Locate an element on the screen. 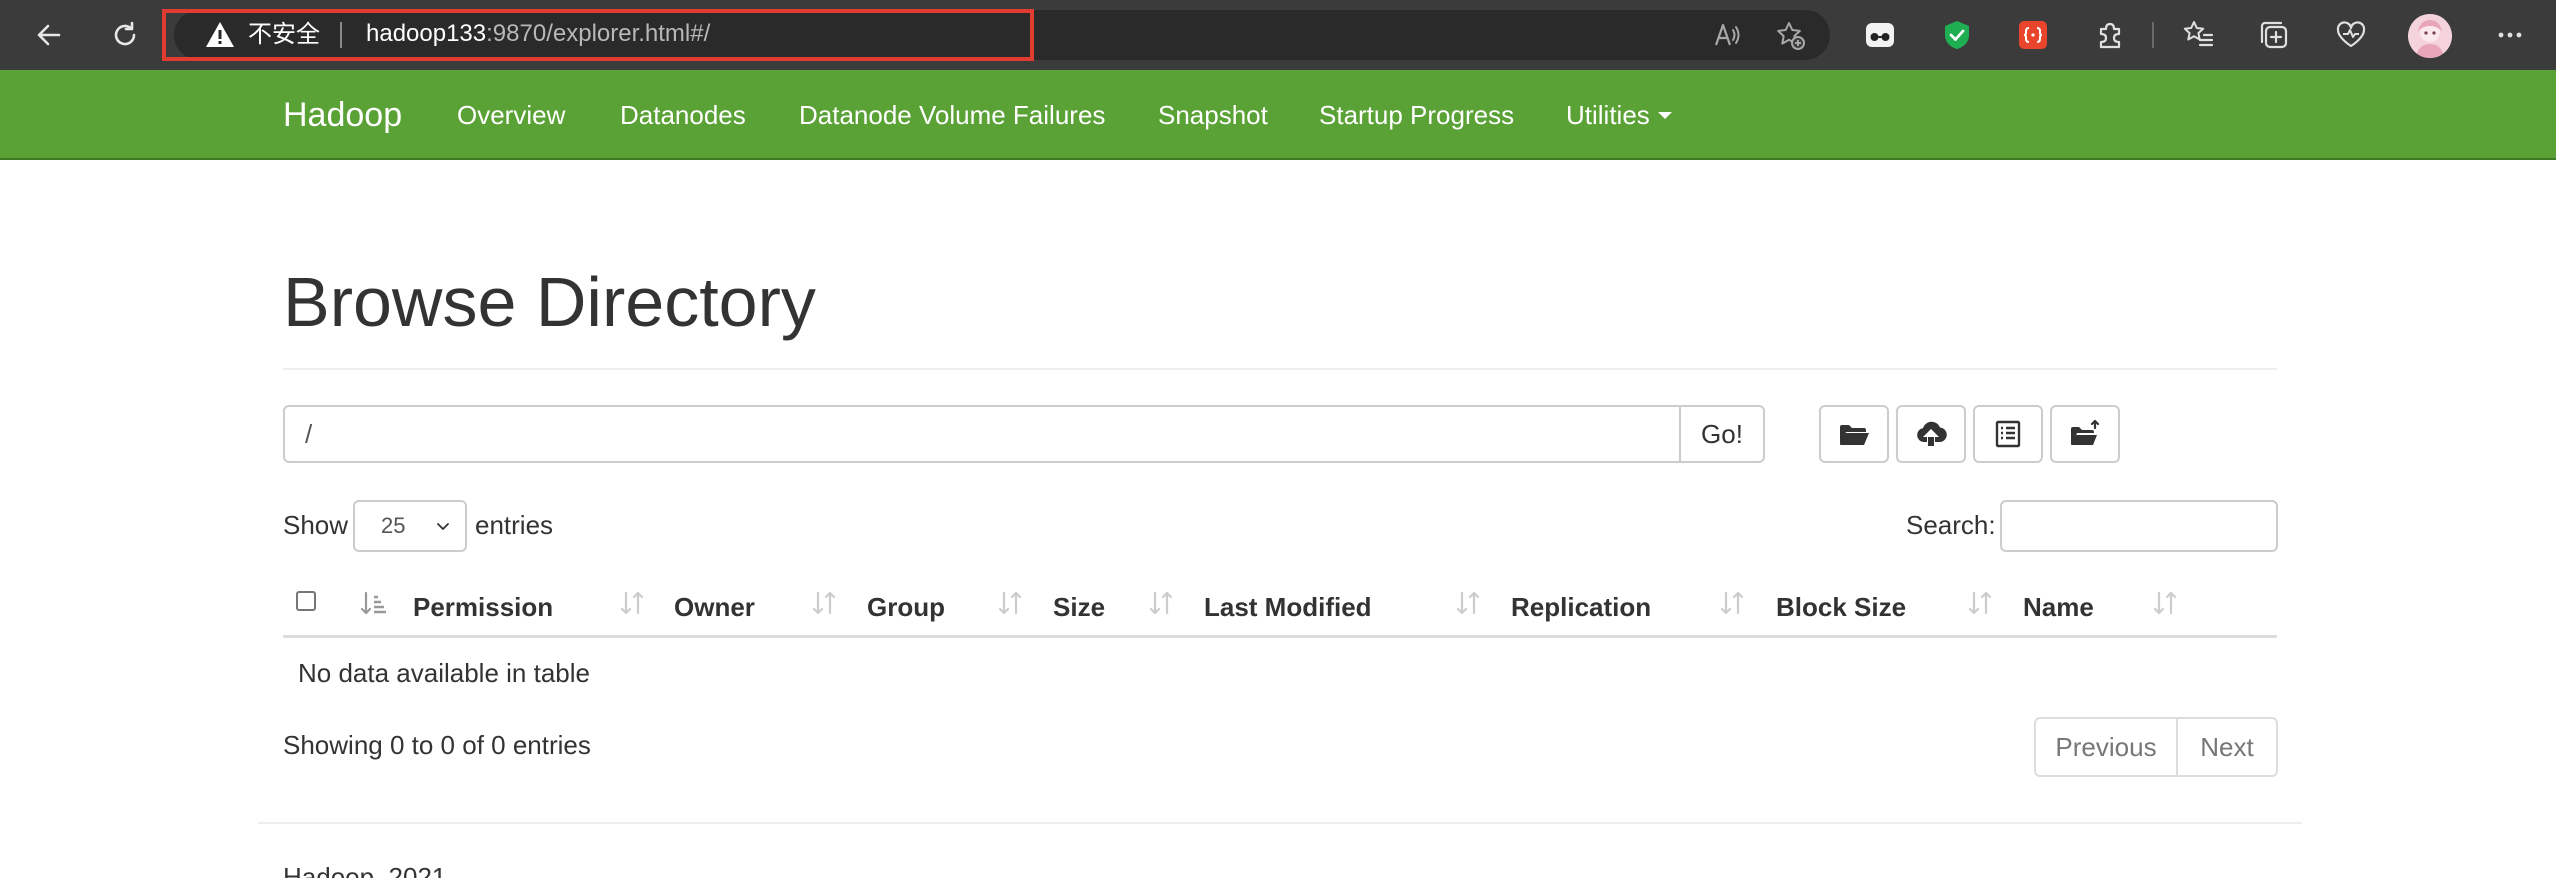 This screenshot has width=2556, height=878. previous-page-button: Previous is located at coordinates (2106, 747).